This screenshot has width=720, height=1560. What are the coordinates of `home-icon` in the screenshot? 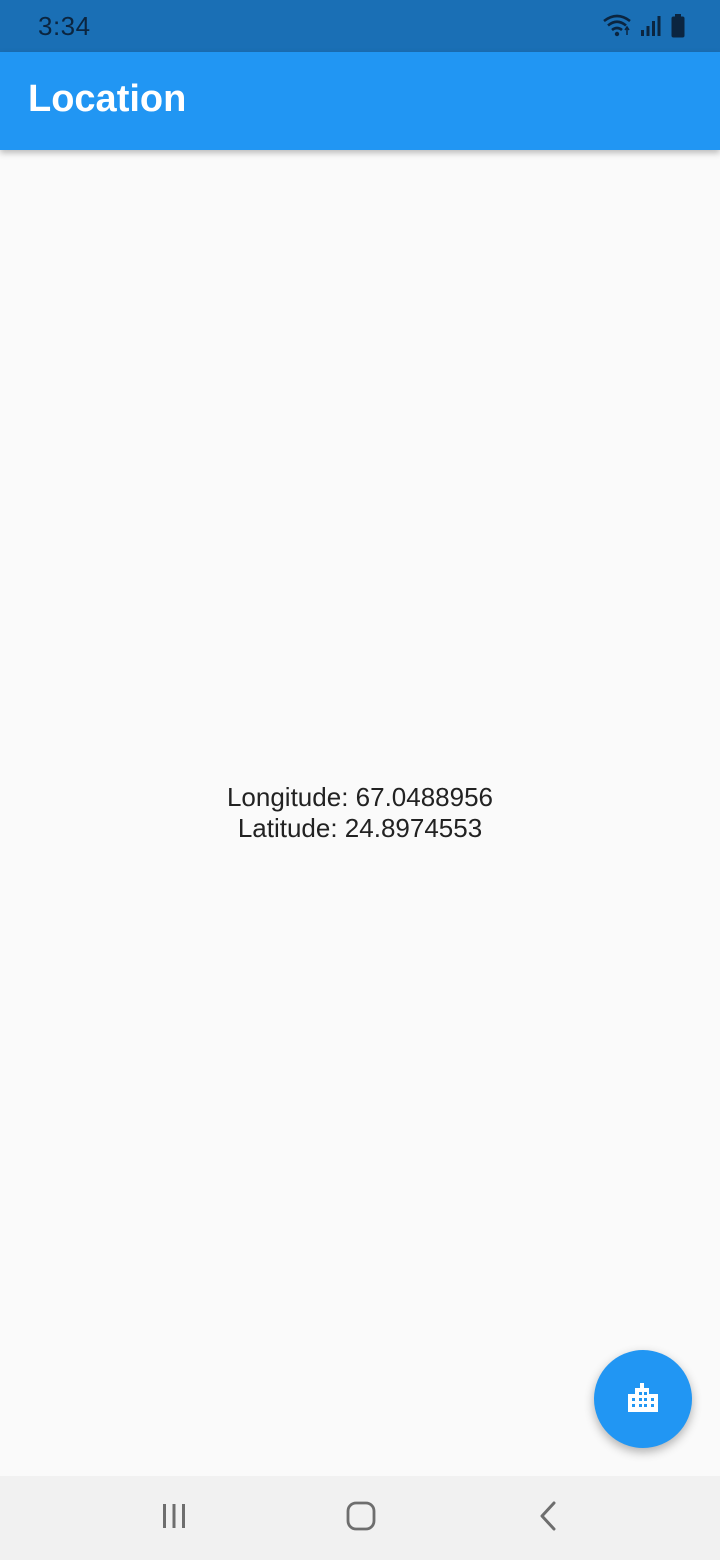 It's located at (361, 1518).